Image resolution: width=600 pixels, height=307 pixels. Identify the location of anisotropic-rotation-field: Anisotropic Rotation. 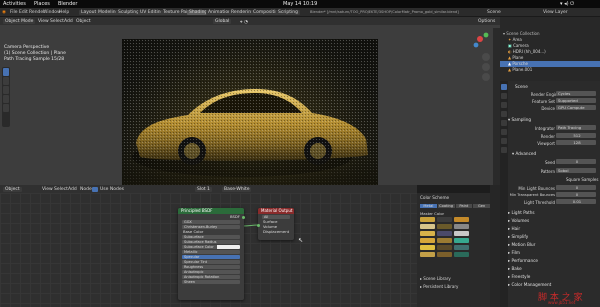
(211, 276).